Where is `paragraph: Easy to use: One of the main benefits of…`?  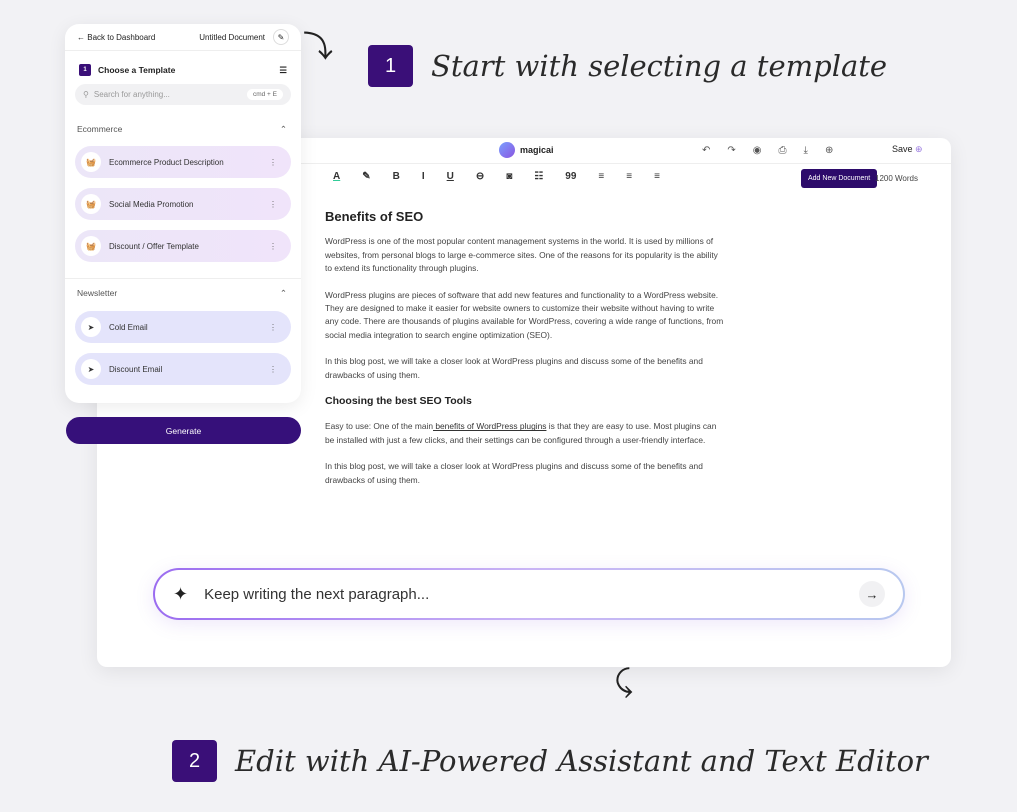 paragraph: Easy to use: One of the main benefits of… is located at coordinates (521, 433).